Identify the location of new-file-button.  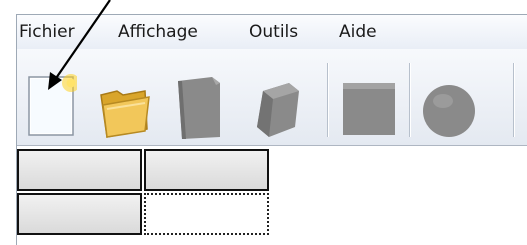
(50, 105).